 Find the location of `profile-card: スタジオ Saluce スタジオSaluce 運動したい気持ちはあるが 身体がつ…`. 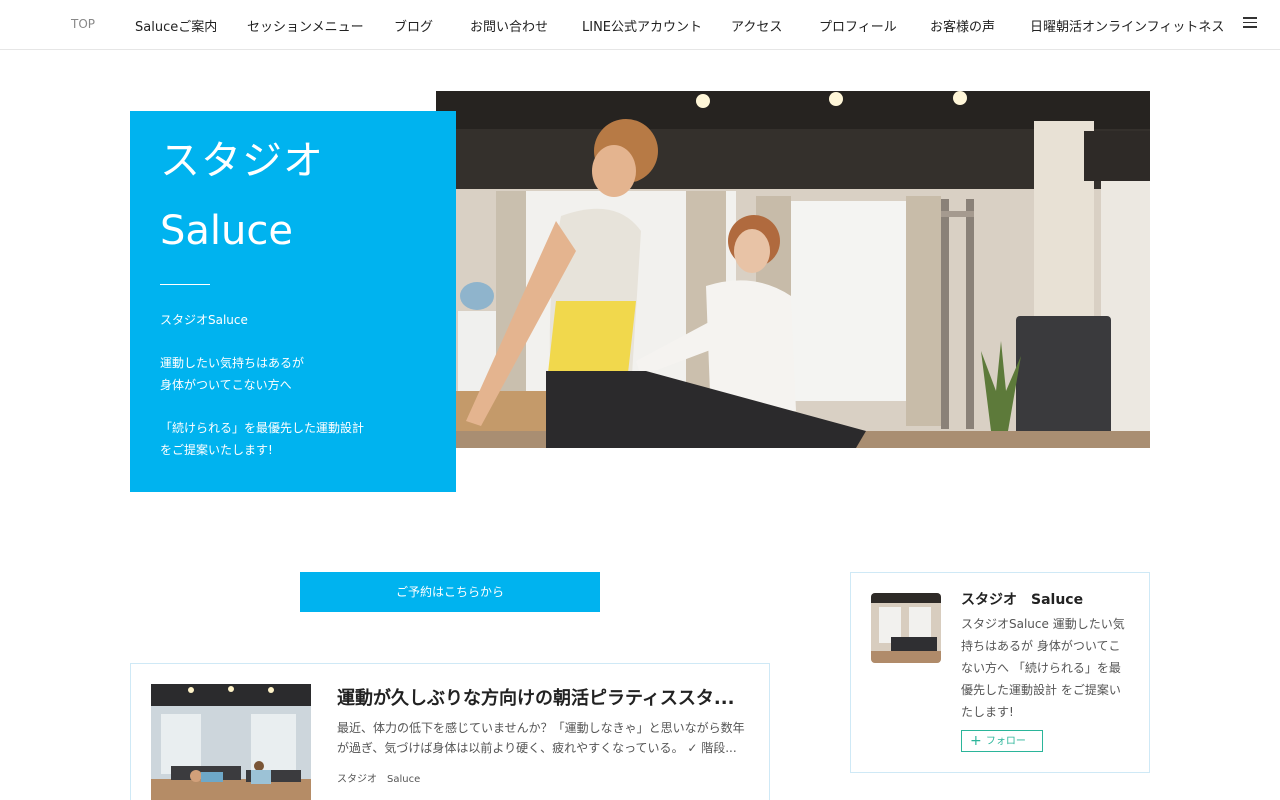

profile-card: スタジオ Saluce スタジオSaluce 運動したい気持ちはあるが 身体がつ… is located at coordinates (1000, 672).